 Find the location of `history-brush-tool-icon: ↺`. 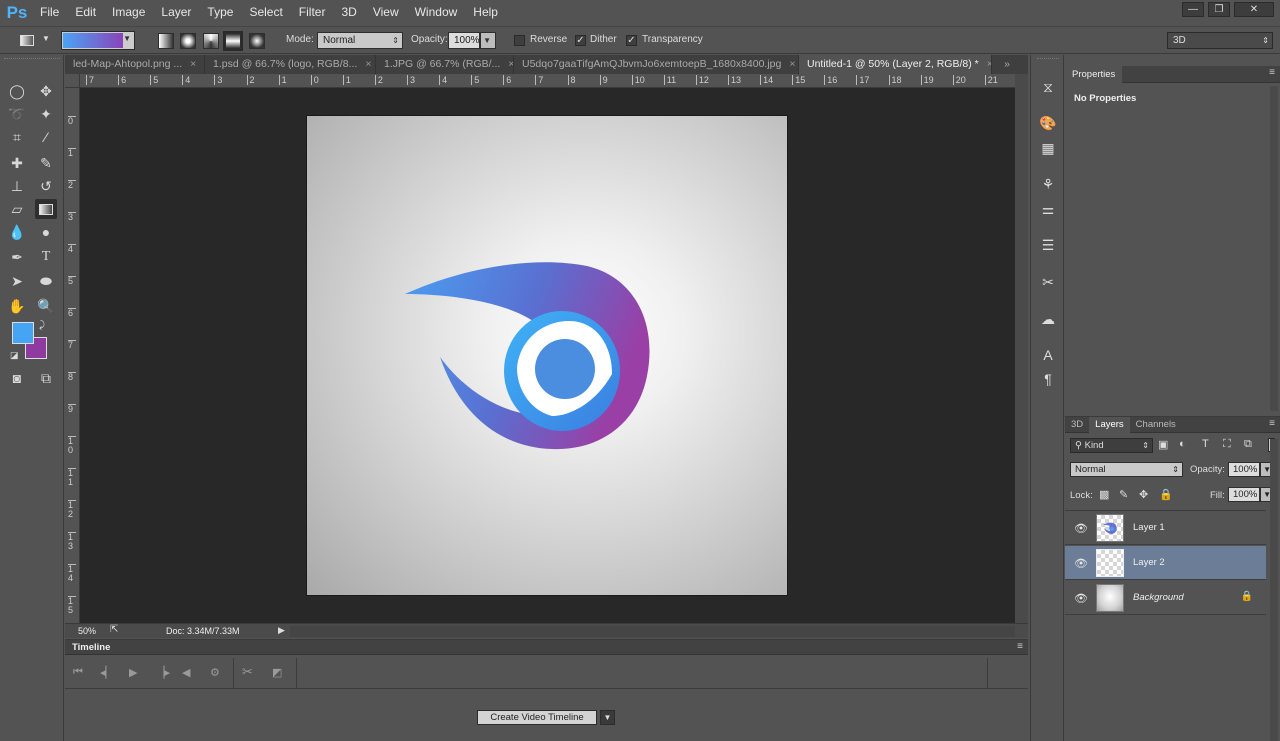

history-brush-tool-icon: ↺ is located at coordinates (46, 186).